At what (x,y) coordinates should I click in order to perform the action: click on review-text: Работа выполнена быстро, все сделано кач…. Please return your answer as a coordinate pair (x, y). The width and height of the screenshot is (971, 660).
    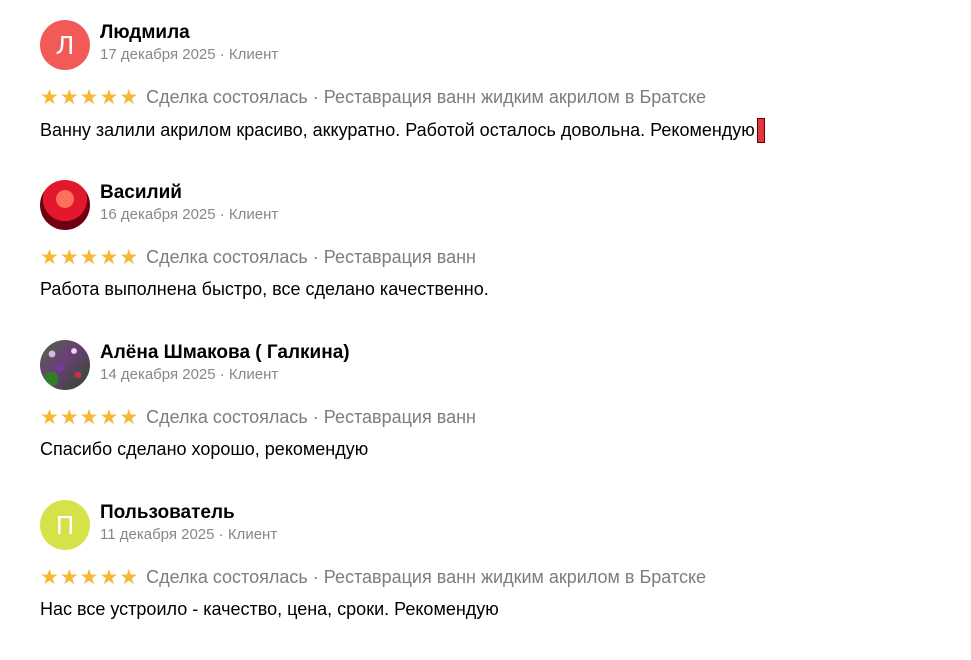
    Looking at the image, I should click on (264, 289).